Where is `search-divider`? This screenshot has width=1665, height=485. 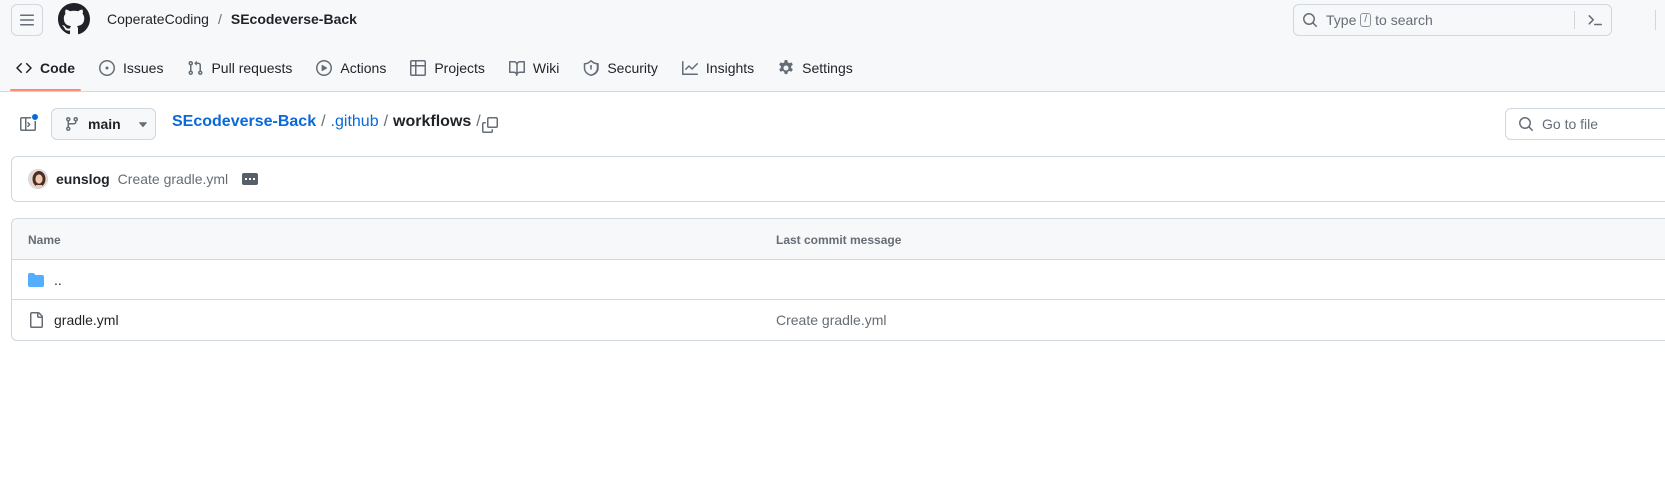 search-divider is located at coordinates (1574, 20).